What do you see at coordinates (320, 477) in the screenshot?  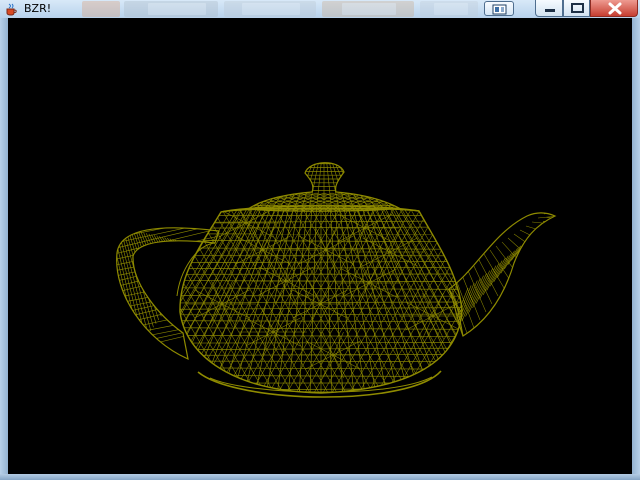 I see `window-bottom-border` at bounding box center [320, 477].